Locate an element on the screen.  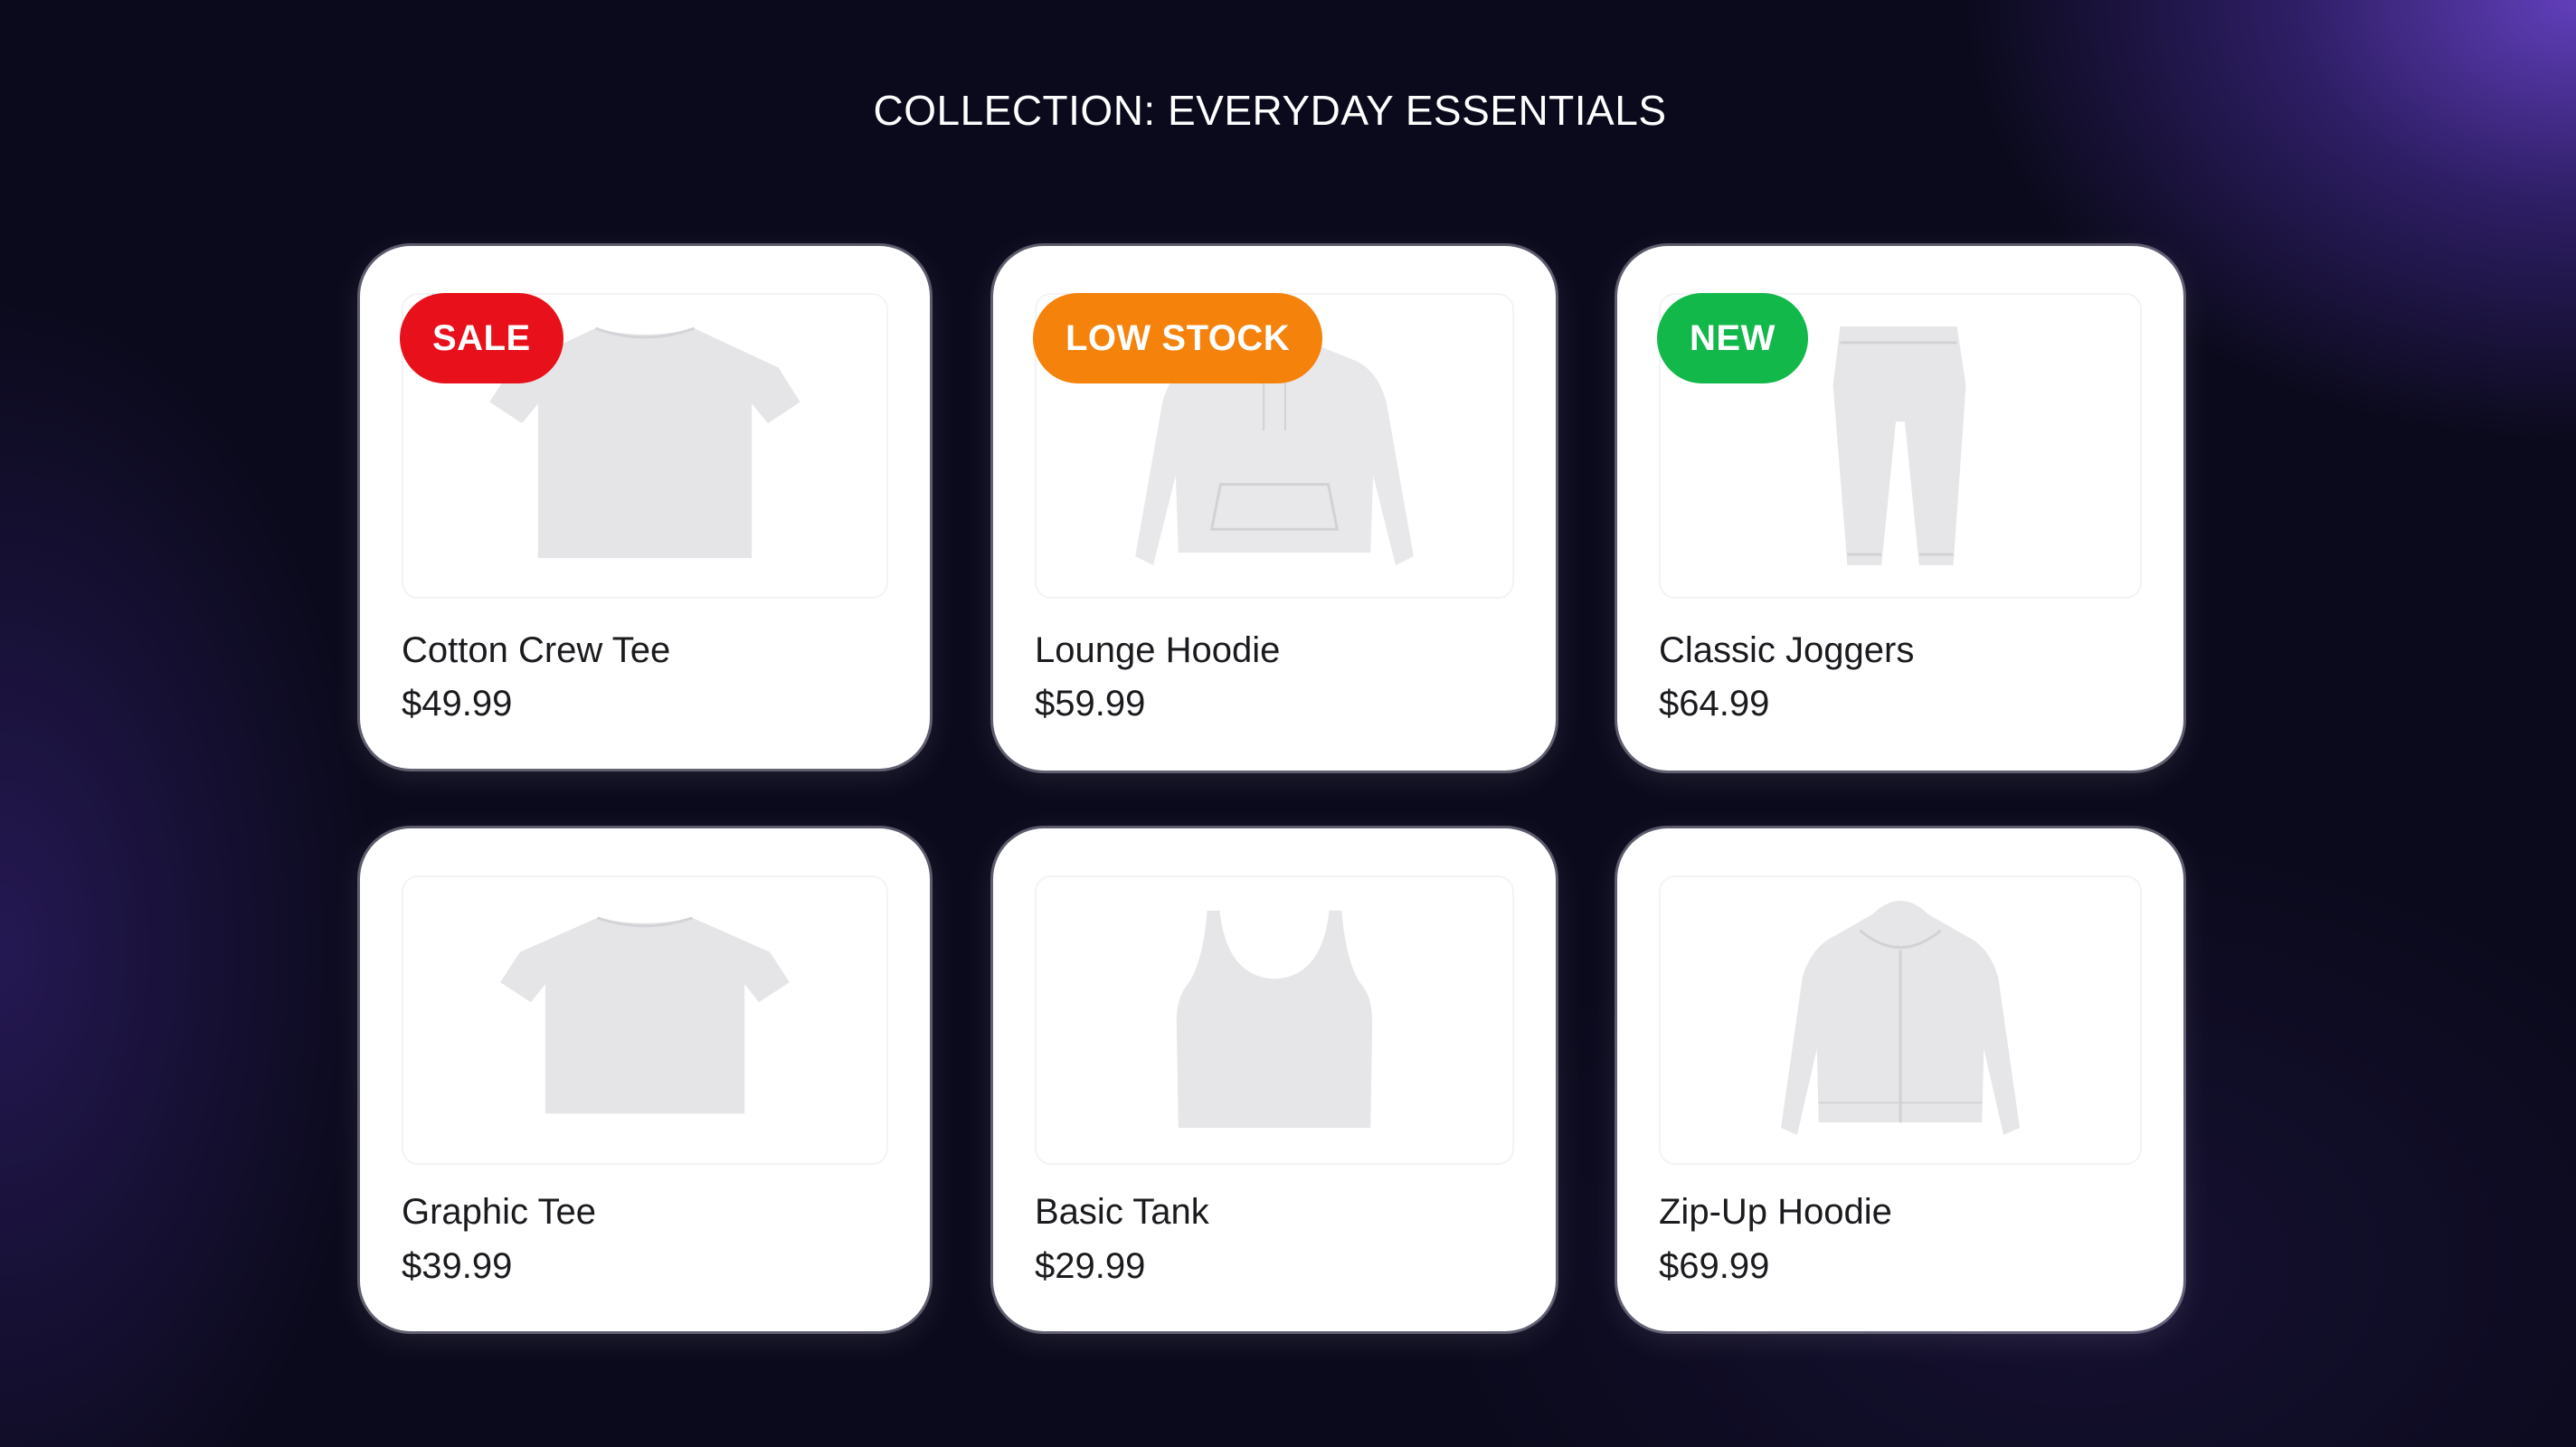
product-card-graphic-tee: Graphic Tee $39.99 is located at coordinates (645, 1079).